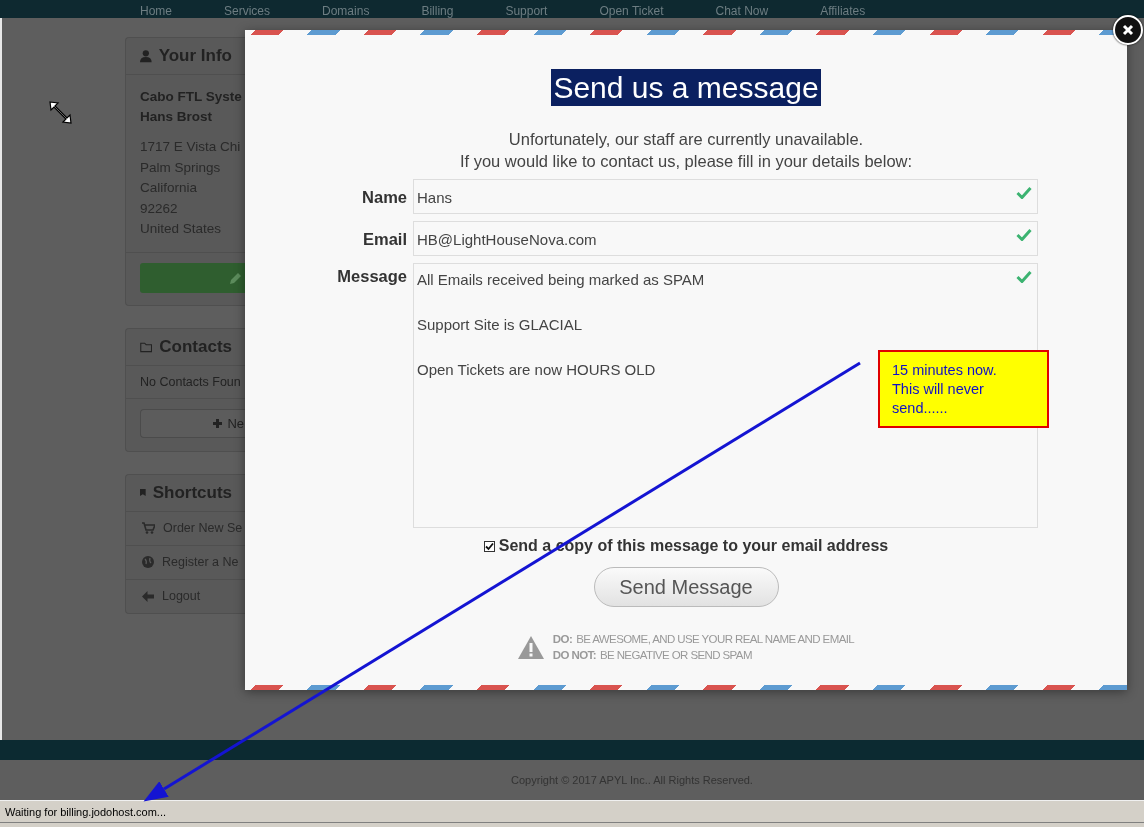  I want to click on warning-icon, so click(530, 647).